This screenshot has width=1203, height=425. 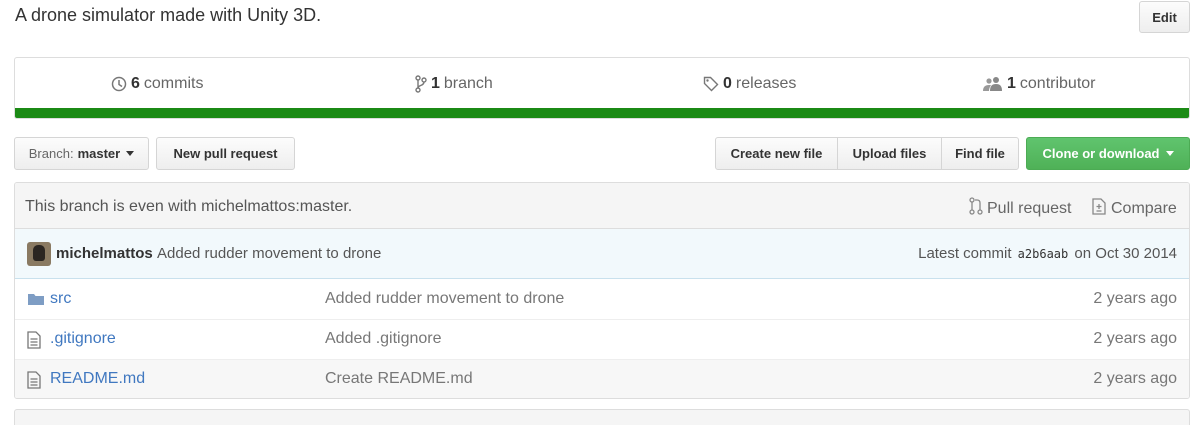 I want to click on git-branch-icon, so click(x=421, y=84).